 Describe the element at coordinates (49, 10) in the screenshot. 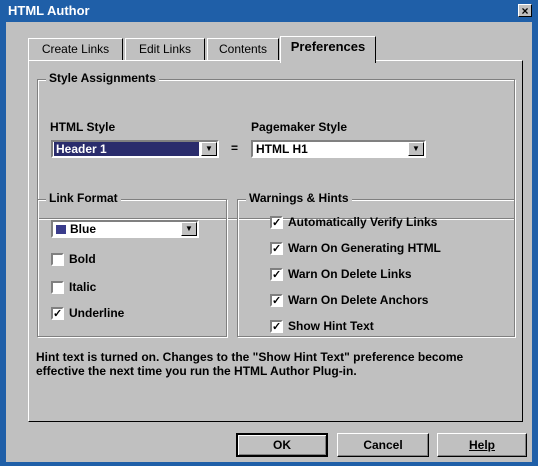

I see `window-title: HTML Author` at that location.